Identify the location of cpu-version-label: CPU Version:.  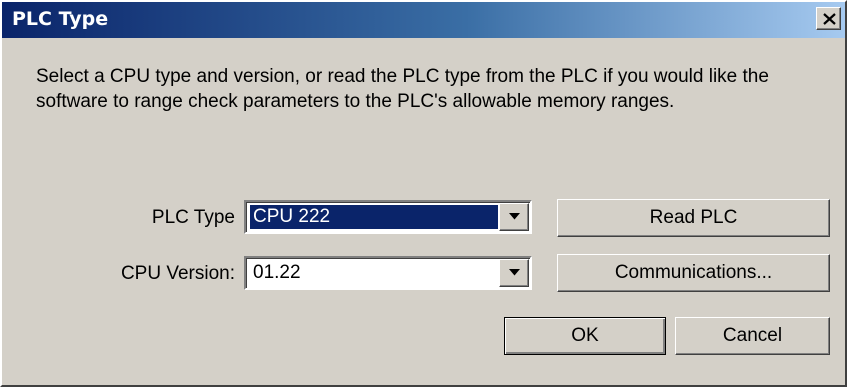
(177, 273).